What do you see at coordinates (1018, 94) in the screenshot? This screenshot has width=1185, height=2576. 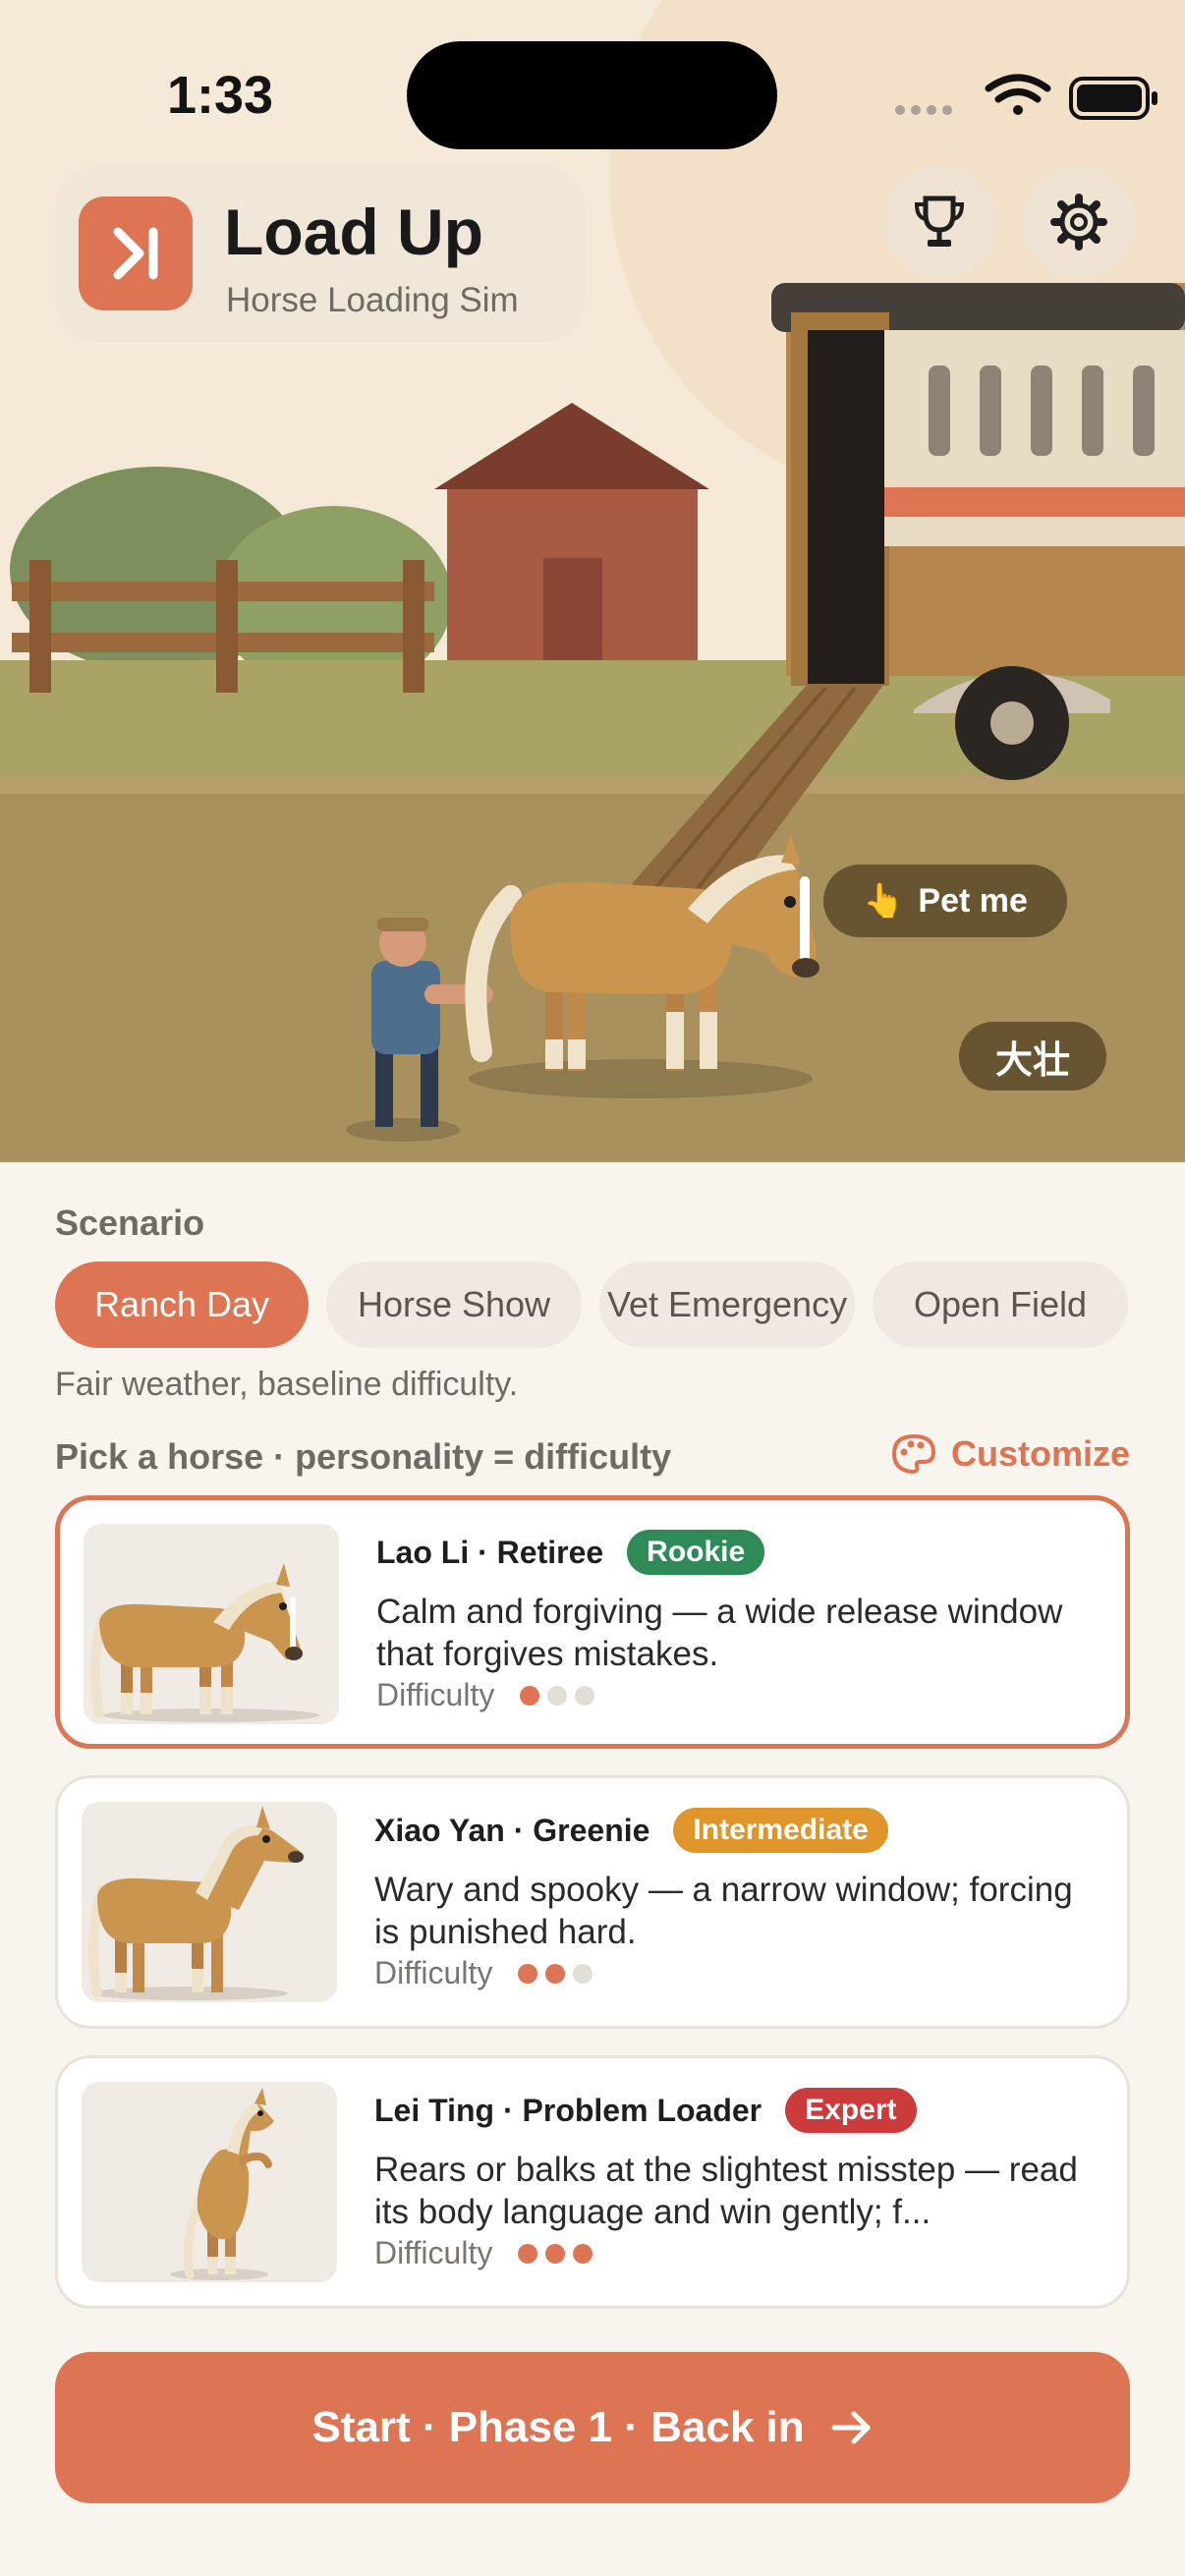 I see `wifi-icon` at bounding box center [1018, 94].